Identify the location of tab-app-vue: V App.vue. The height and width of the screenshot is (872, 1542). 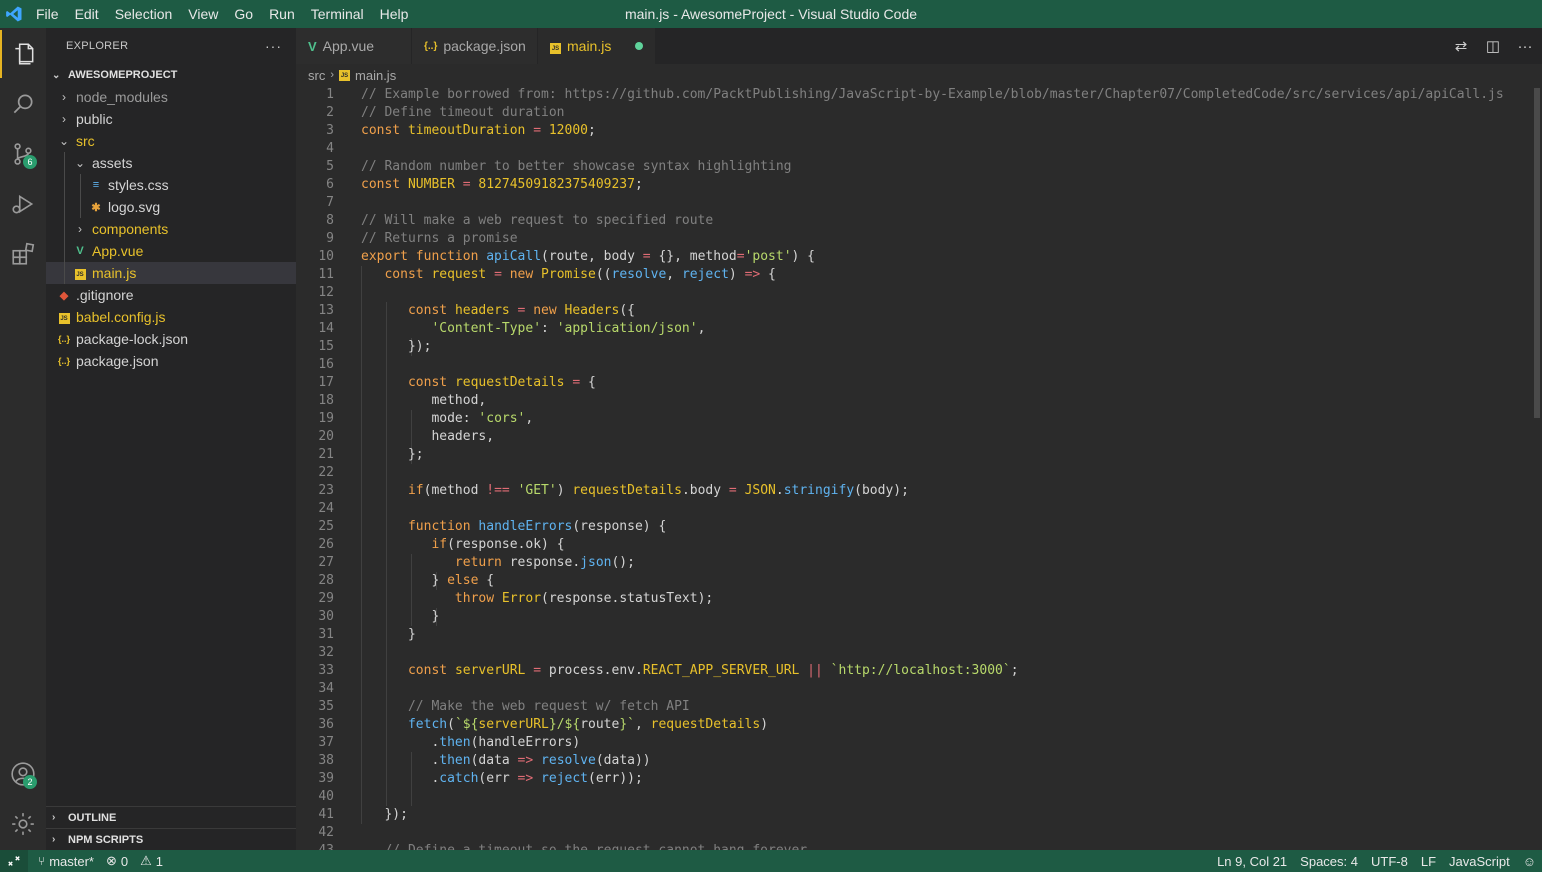
(354, 46).